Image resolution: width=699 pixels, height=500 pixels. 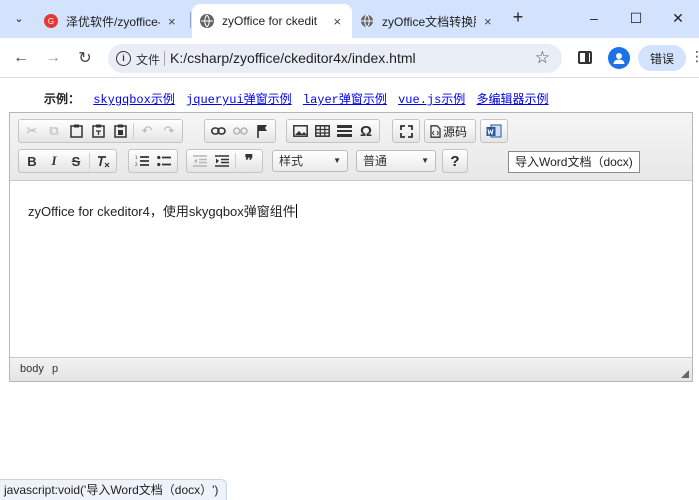 I want to click on list-group: 12, so click(x=153, y=161).